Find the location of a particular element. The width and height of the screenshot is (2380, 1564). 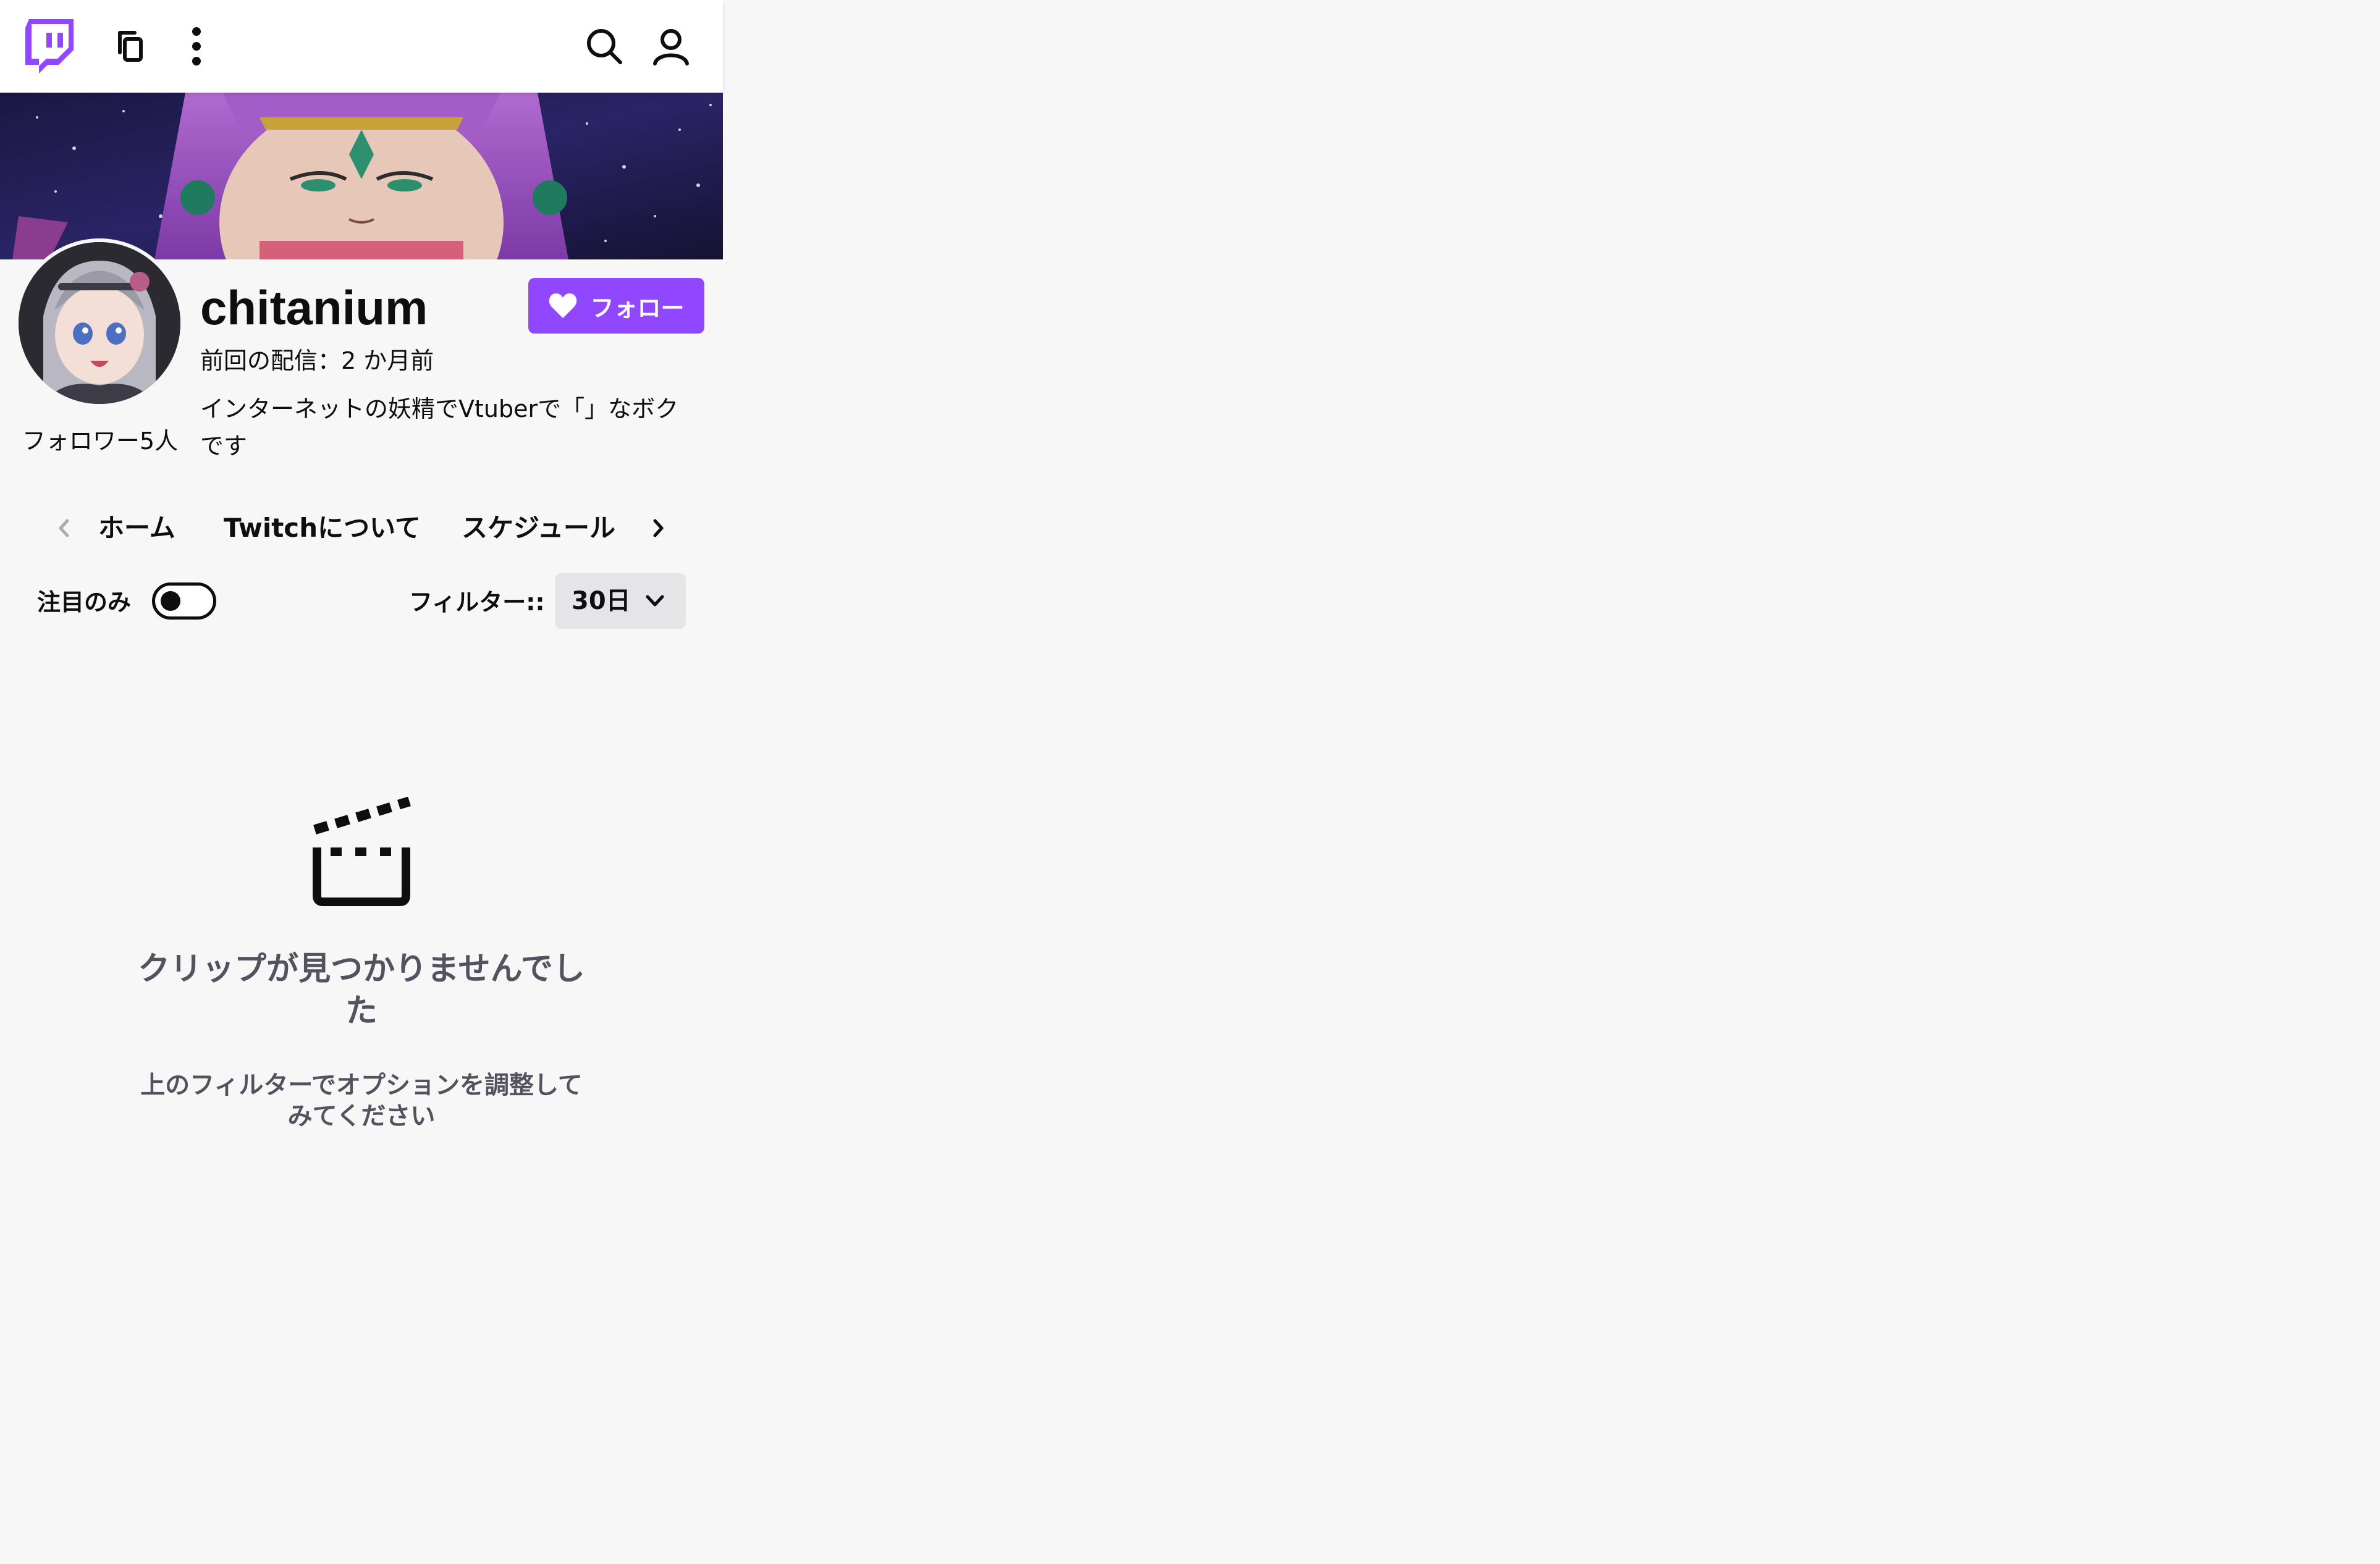

more-vertical-icon is located at coordinates (196, 46).